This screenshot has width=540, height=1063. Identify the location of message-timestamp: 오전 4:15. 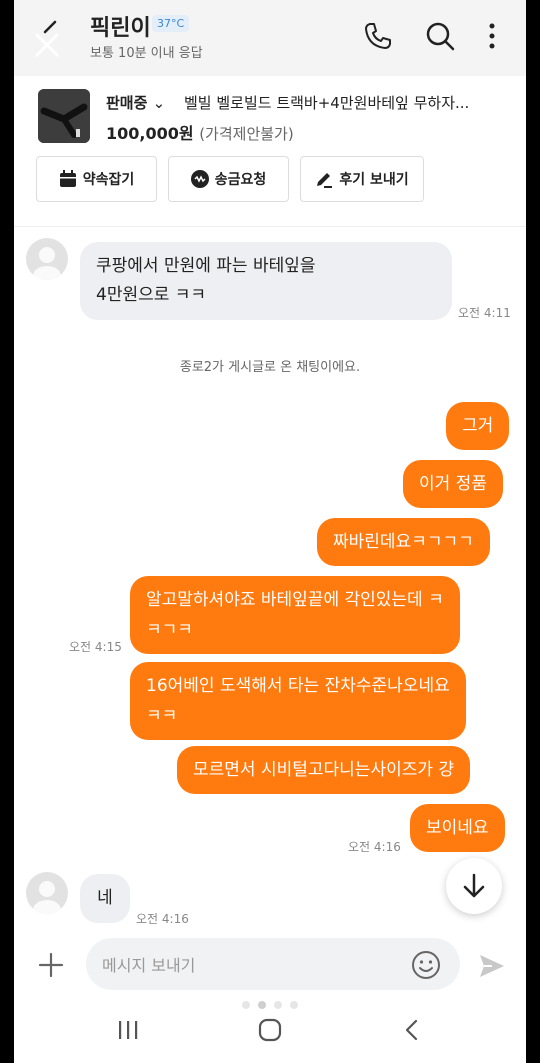
(95, 647).